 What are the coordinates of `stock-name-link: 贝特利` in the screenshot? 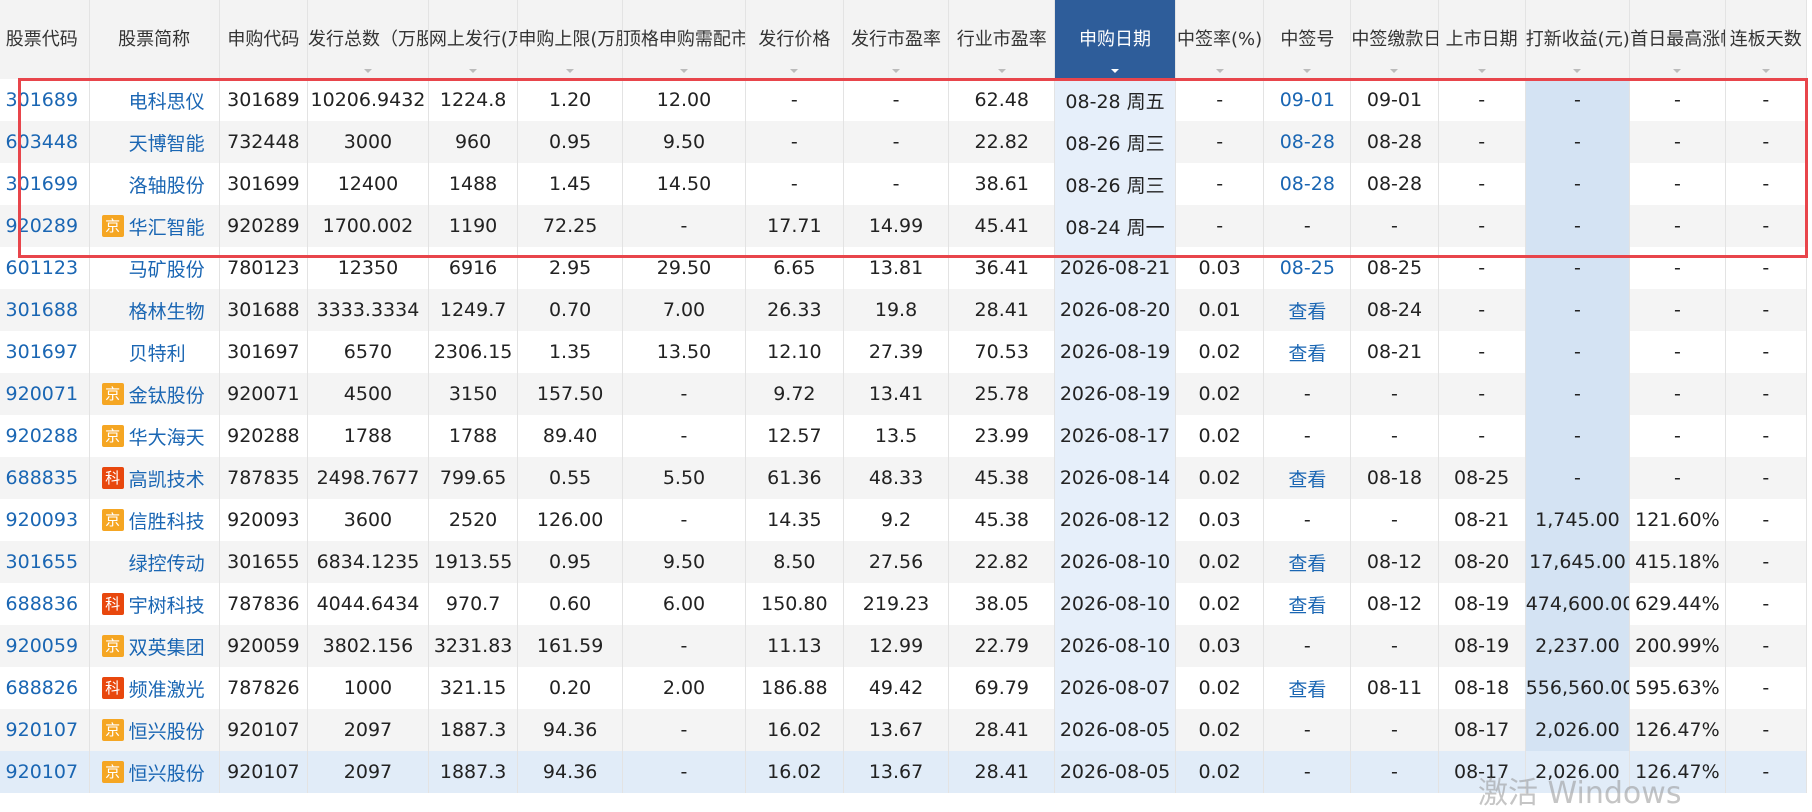 It's located at (157, 354).